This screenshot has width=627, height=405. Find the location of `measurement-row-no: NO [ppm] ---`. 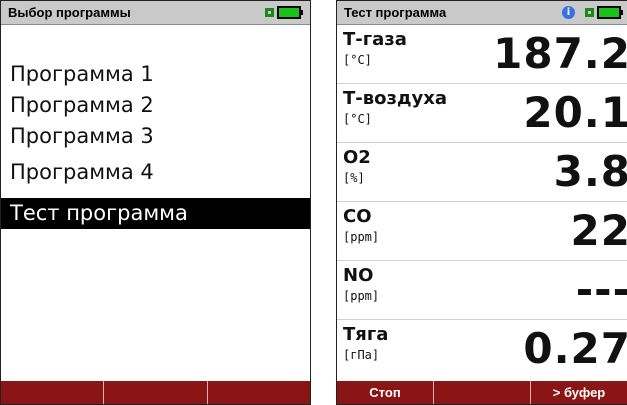

measurement-row-no: NO [ppm] --- is located at coordinates (482, 291).